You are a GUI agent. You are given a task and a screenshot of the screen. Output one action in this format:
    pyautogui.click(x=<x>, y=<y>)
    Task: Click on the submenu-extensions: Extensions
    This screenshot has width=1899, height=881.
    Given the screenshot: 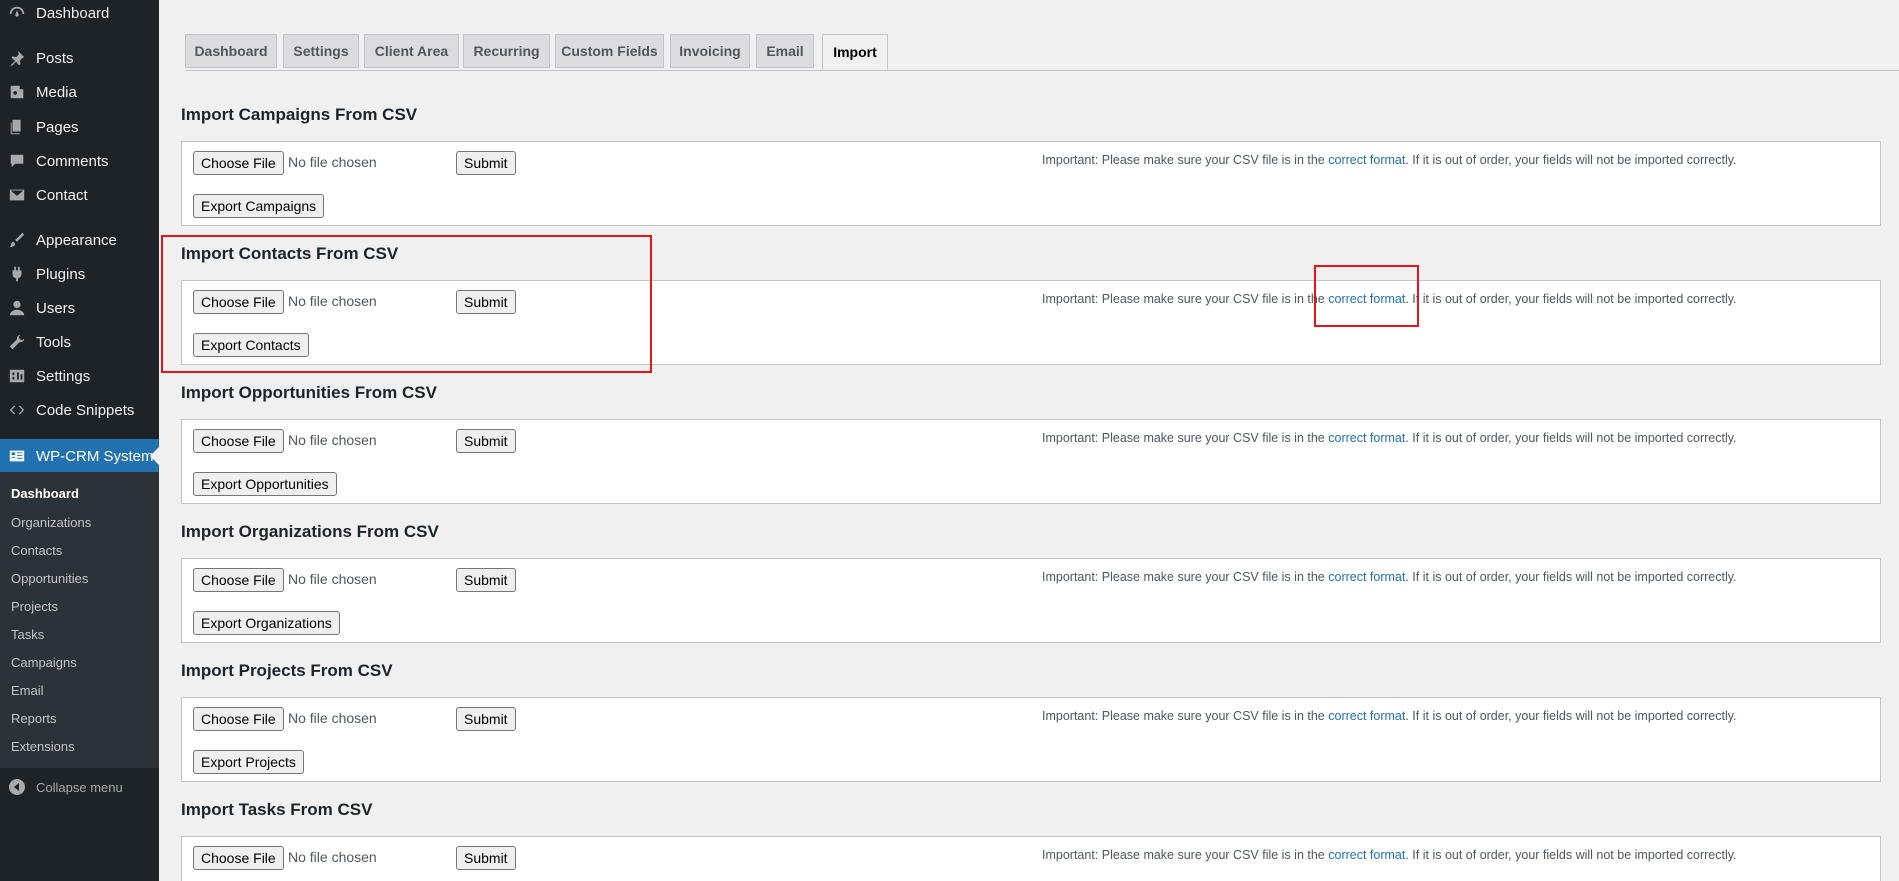 What is the action you would take?
    pyautogui.click(x=43, y=747)
    